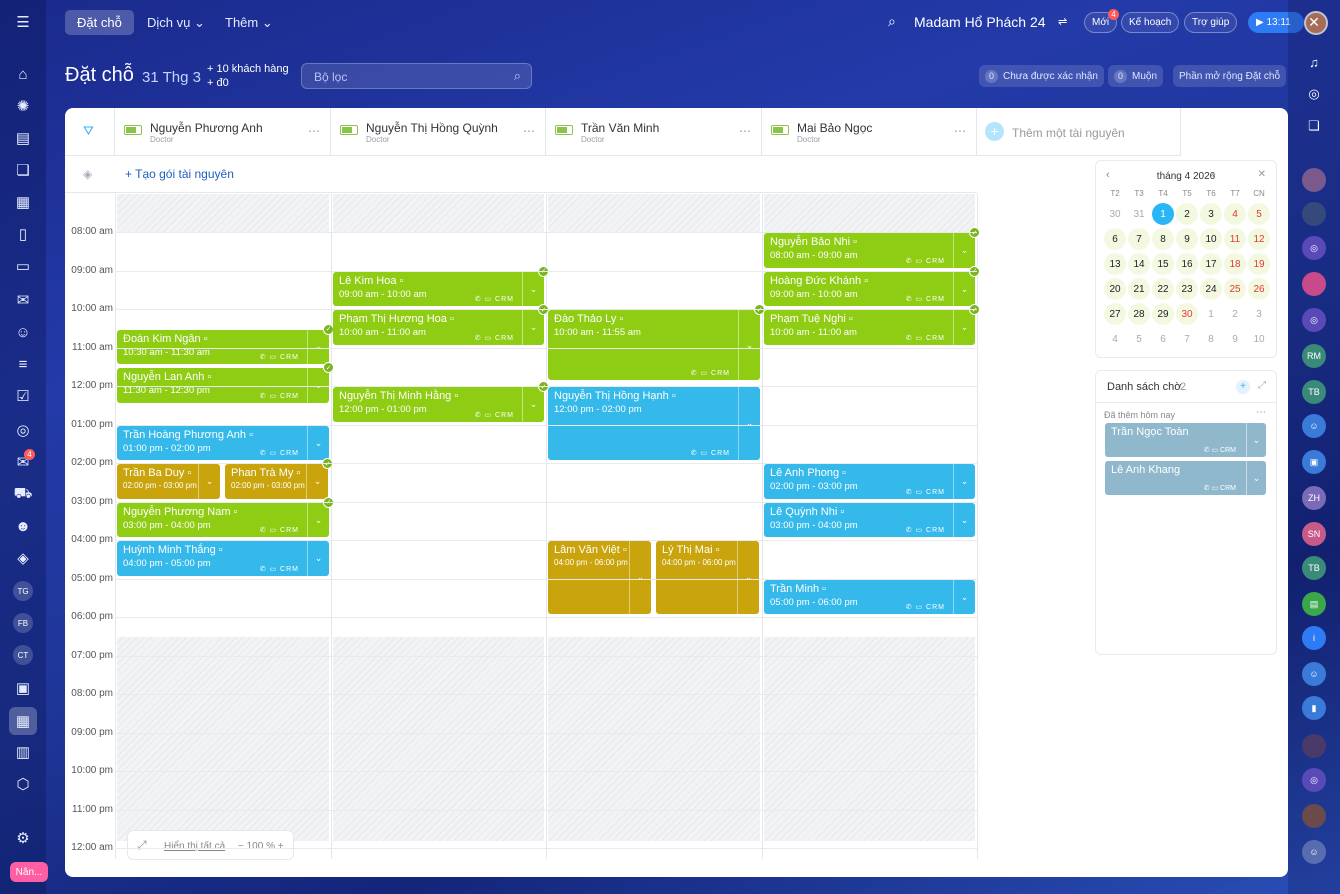 Image resolution: width=1340 pixels, height=894 pixels. What do you see at coordinates (1230, 76) in the screenshot?
I see `extensions-button: Phần mở rộng Đặt chỗ` at bounding box center [1230, 76].